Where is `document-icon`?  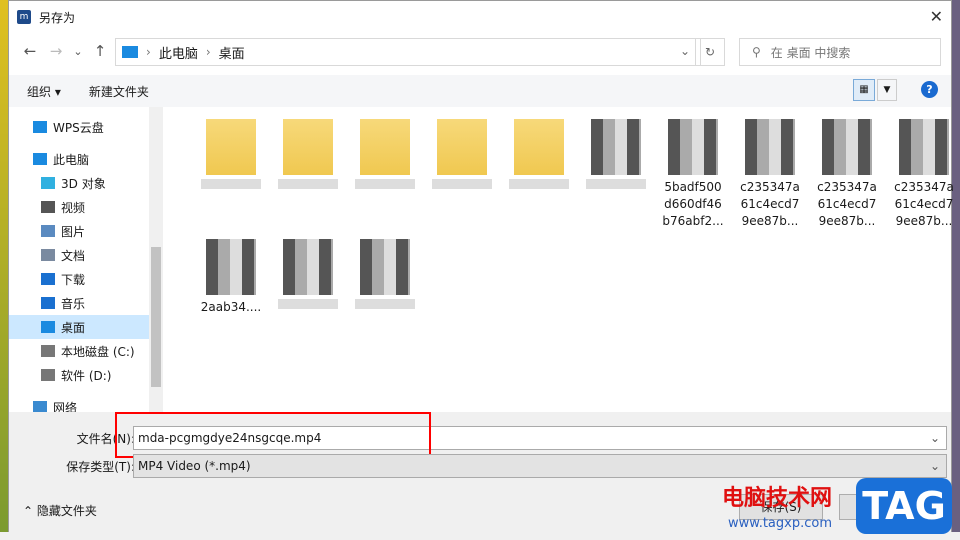
document-icon is located at coordinates (48, 255).